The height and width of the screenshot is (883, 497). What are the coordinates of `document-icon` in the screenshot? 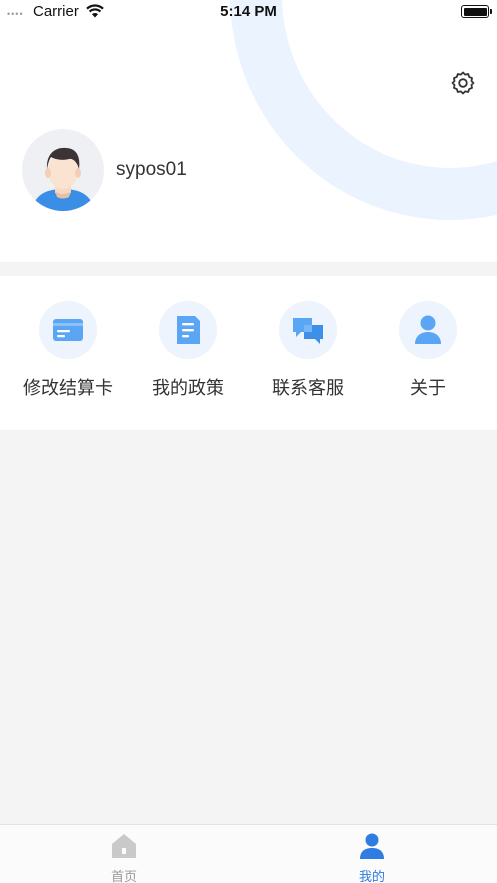 It's located at (188, 330).